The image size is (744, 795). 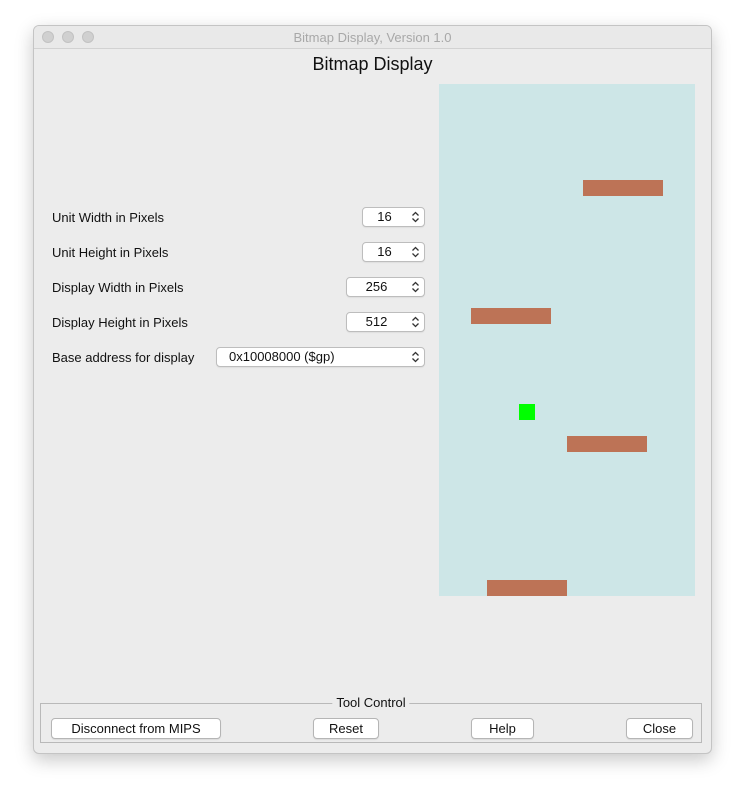 I want to click on disconnect-from-mips-button: Disconnect from MIPS, so click(x=136, y=728).